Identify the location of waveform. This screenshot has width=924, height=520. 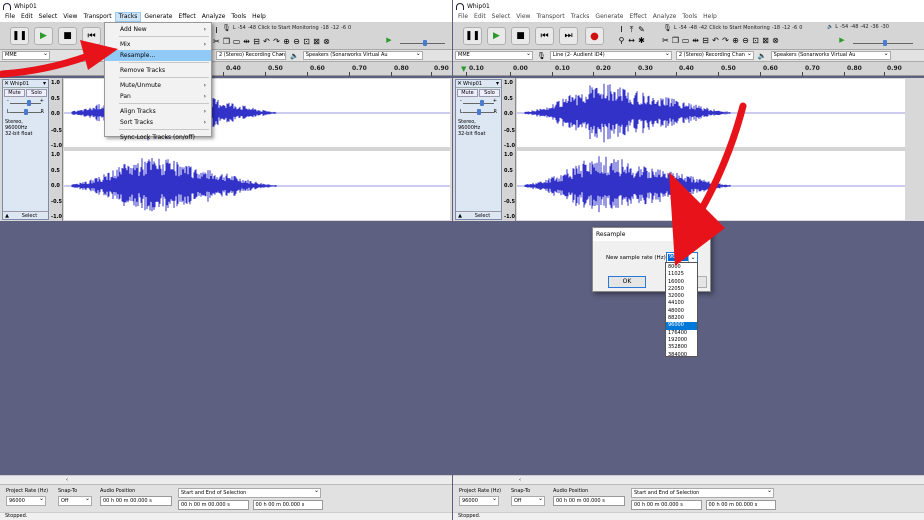
(711, 149).